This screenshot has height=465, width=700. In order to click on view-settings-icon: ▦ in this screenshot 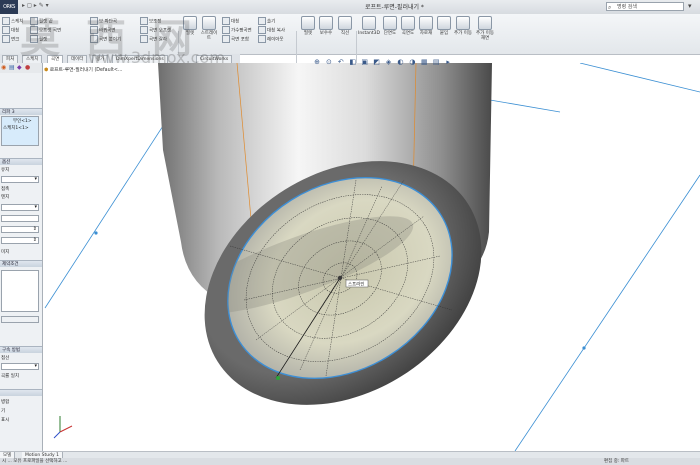, I will do `click(424, 62)`.